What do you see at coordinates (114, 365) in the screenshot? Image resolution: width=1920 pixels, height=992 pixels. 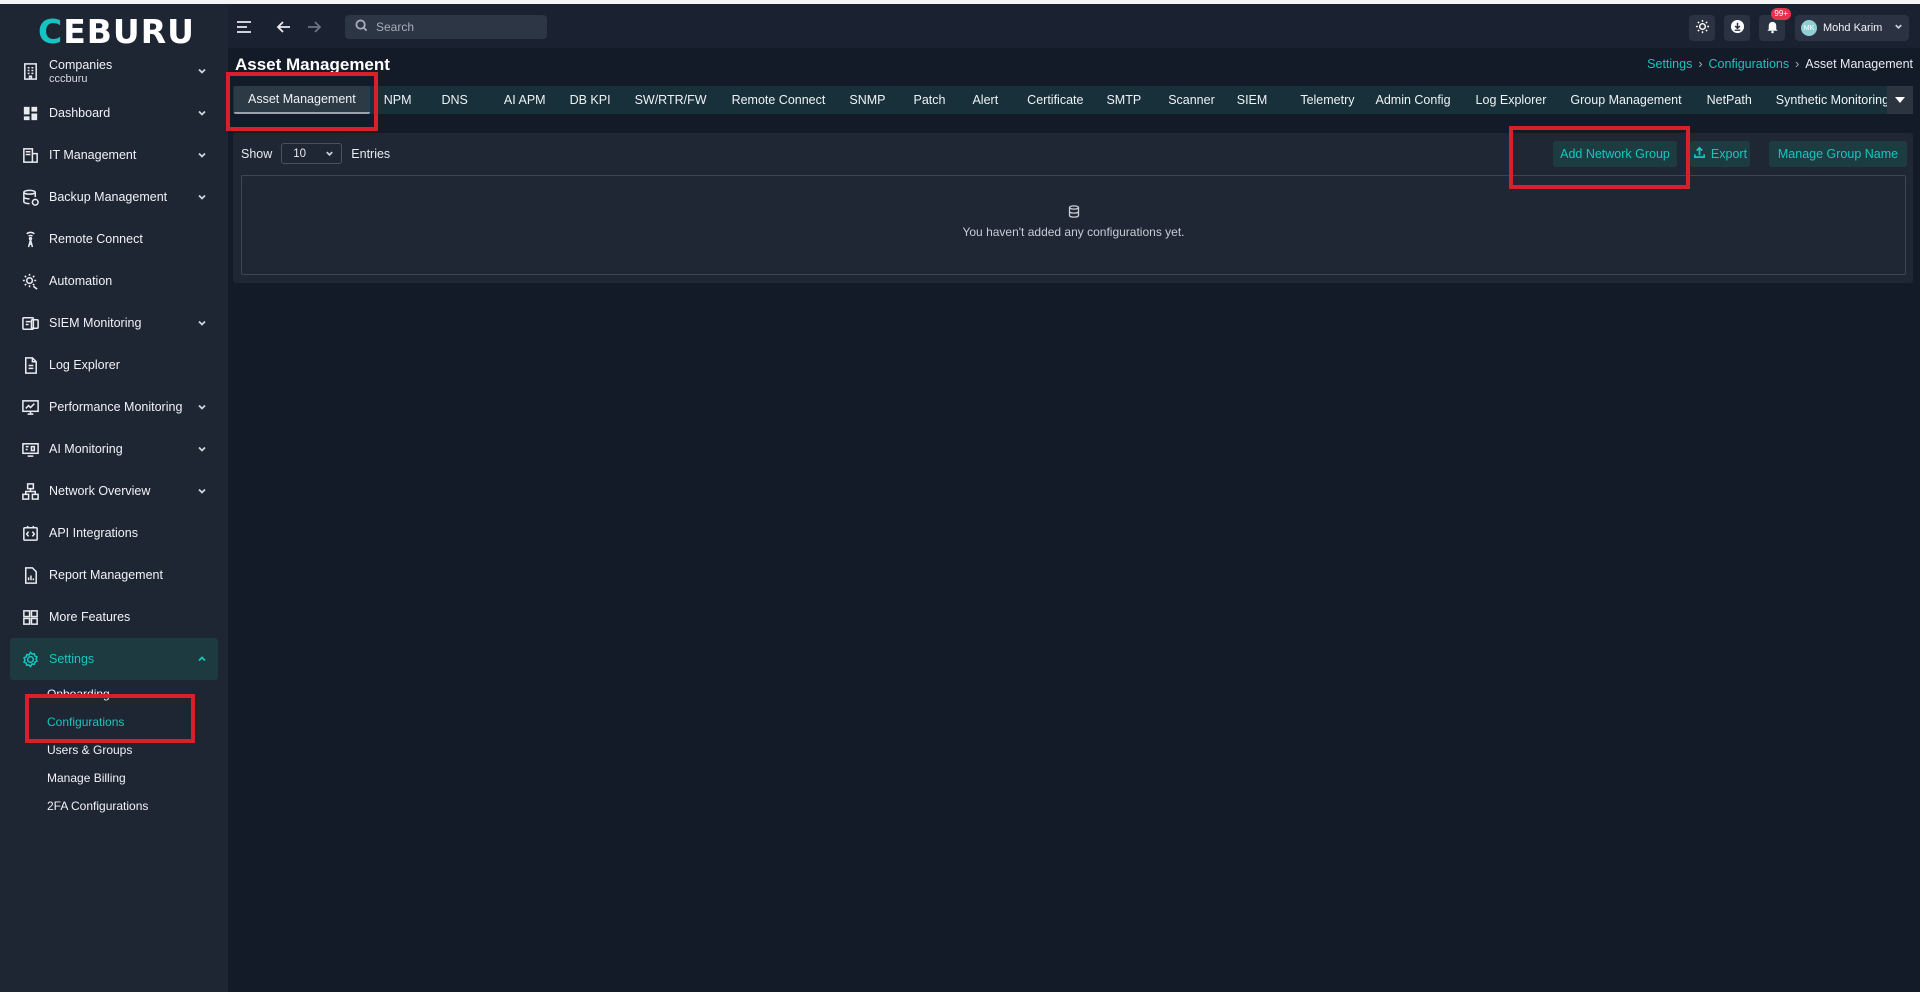 I see `sidebar-item-log-explorer: Log Explorer` at bounding box center [114, 365].